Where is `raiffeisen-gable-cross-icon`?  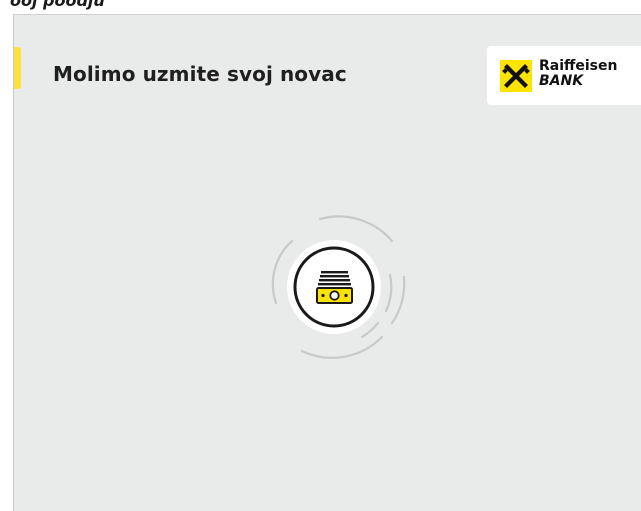 raiffeisen-gable-cross-icon is located at coordinates (516, 76).